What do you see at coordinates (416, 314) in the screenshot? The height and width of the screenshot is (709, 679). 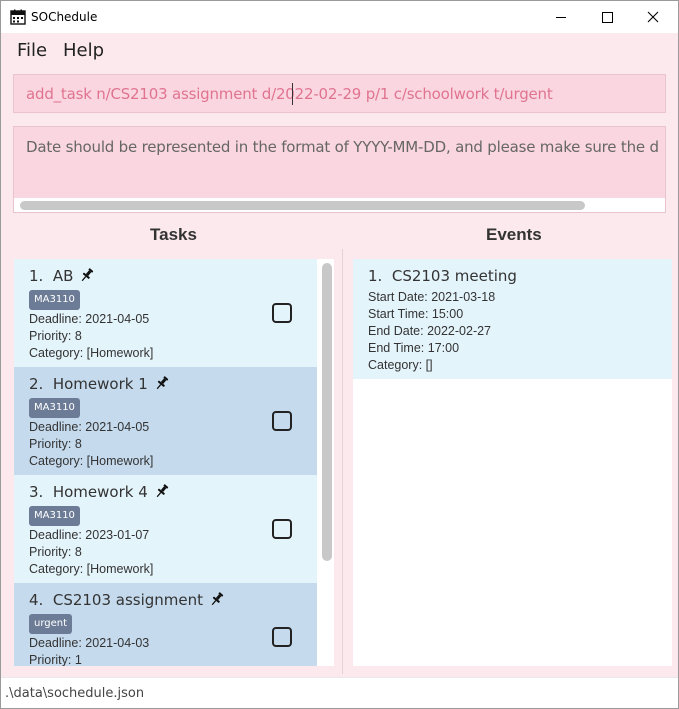 I see `event-start-time: Start Time: 15:00` at bounding box center [416, 314].